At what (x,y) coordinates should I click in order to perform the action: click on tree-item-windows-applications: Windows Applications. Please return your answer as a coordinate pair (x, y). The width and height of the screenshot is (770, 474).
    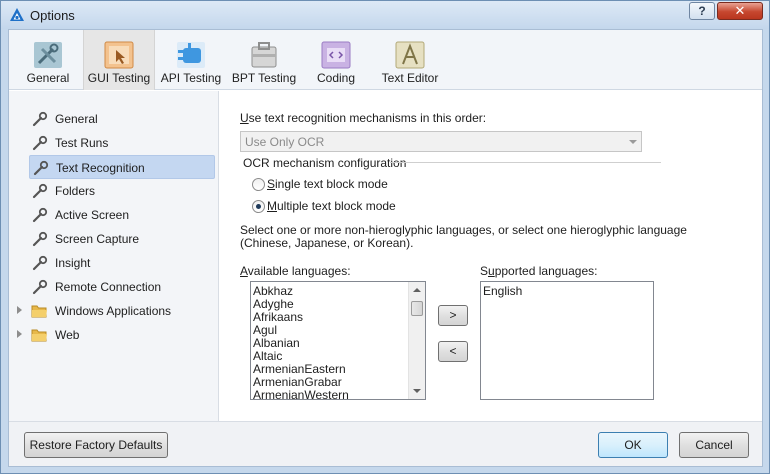
    Looking at the image, I should click on (116, 311).